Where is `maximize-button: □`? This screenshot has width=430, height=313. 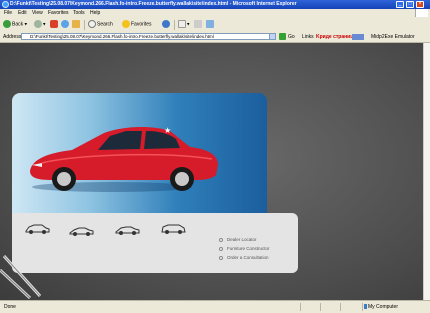
maximize-button: □ is located at coordinates (410, 4).